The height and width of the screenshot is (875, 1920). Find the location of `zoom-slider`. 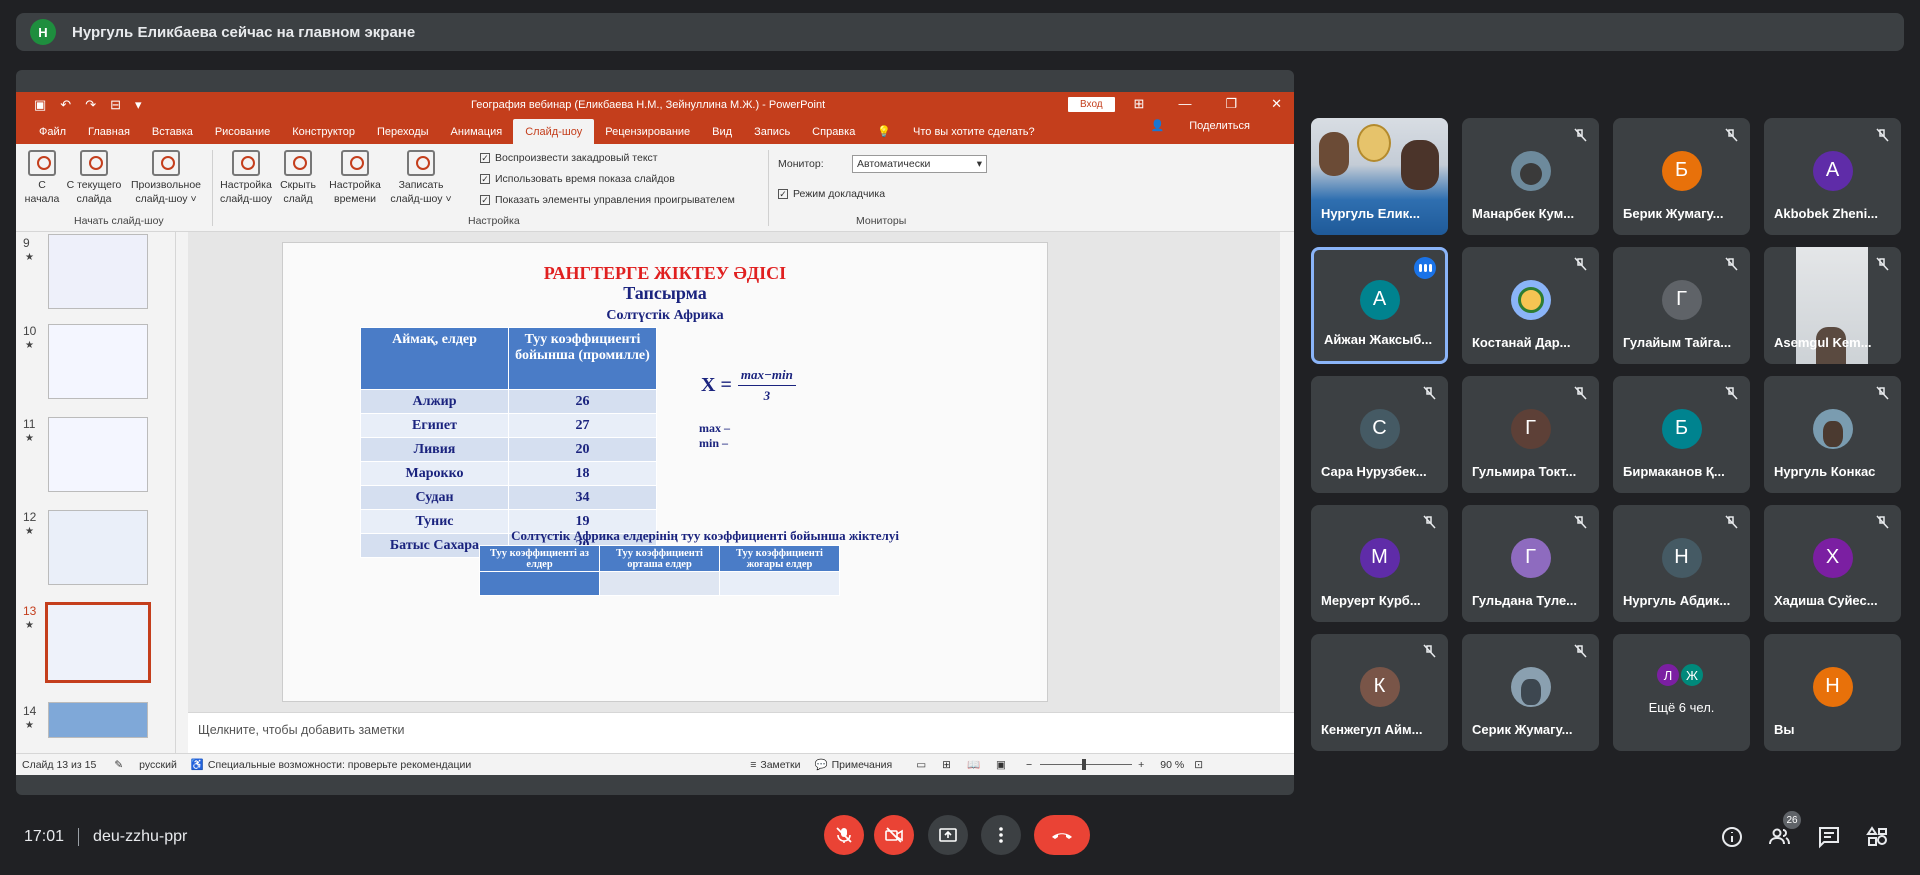

zoom-slider is located at coordinates (1086, 764).